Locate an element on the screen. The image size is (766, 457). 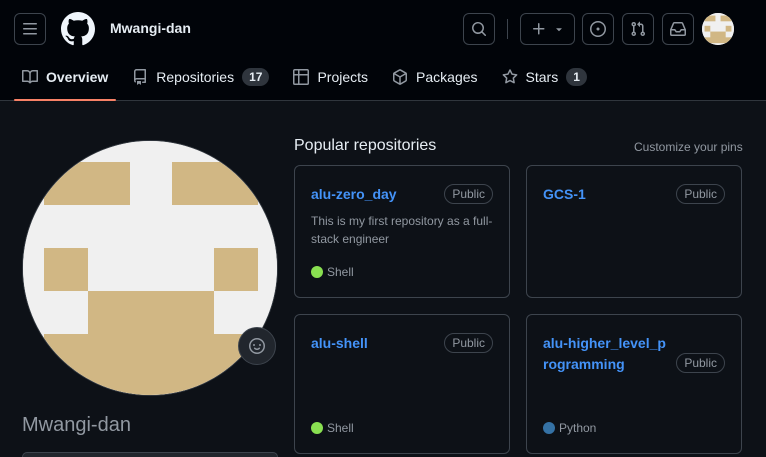
inbox-icon is located at coordinates (678, 29).